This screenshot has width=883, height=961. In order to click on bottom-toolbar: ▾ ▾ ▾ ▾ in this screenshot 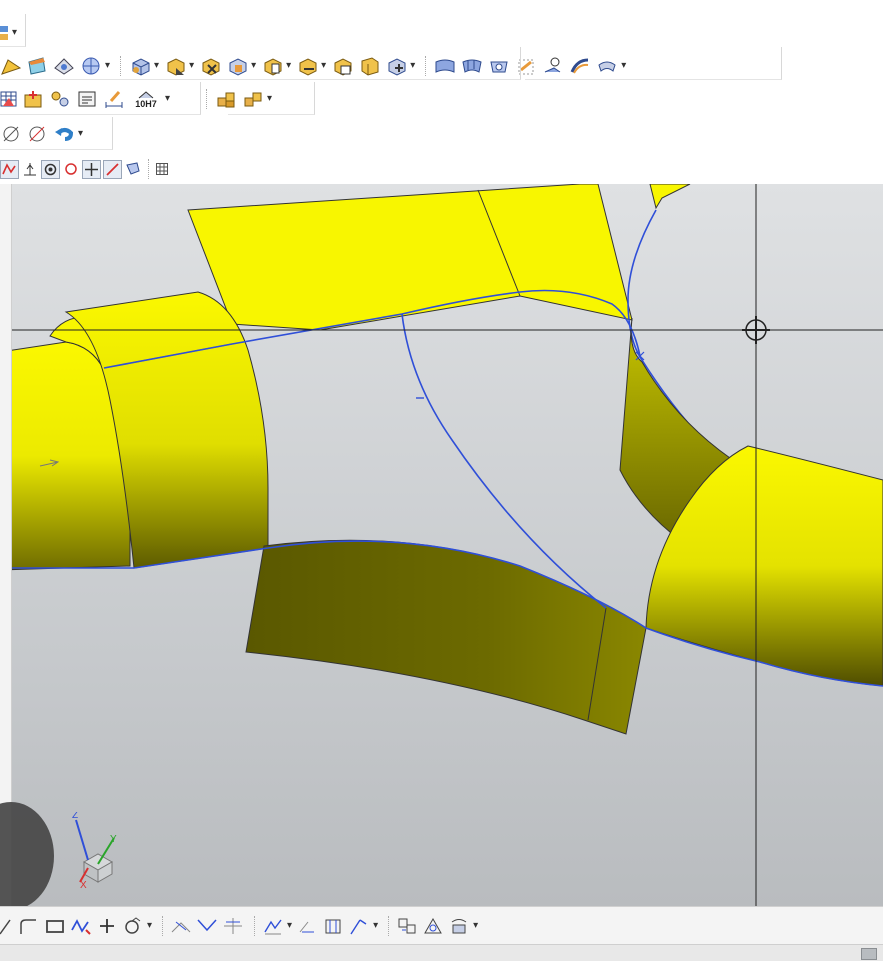, I will do `click(441, 925)`.